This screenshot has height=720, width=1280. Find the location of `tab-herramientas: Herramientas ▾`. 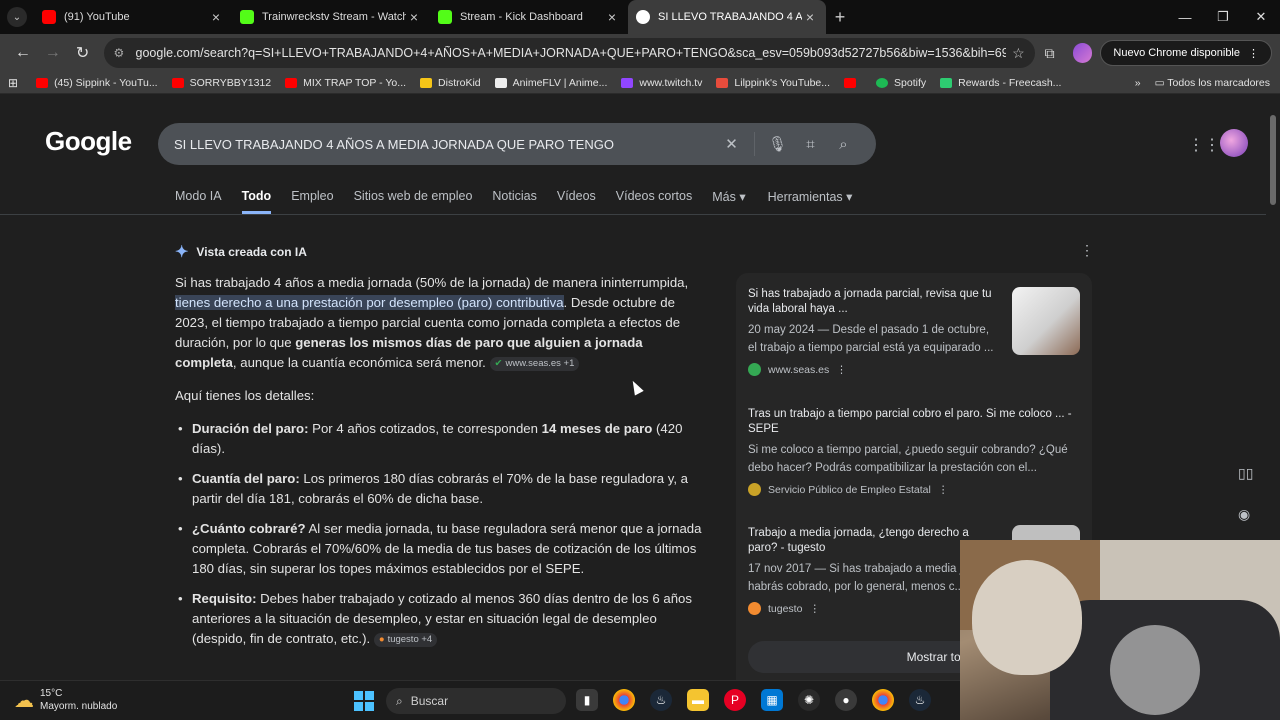

tab-herramientas: Herramientas ▾ is located at coordinates (810, 201).